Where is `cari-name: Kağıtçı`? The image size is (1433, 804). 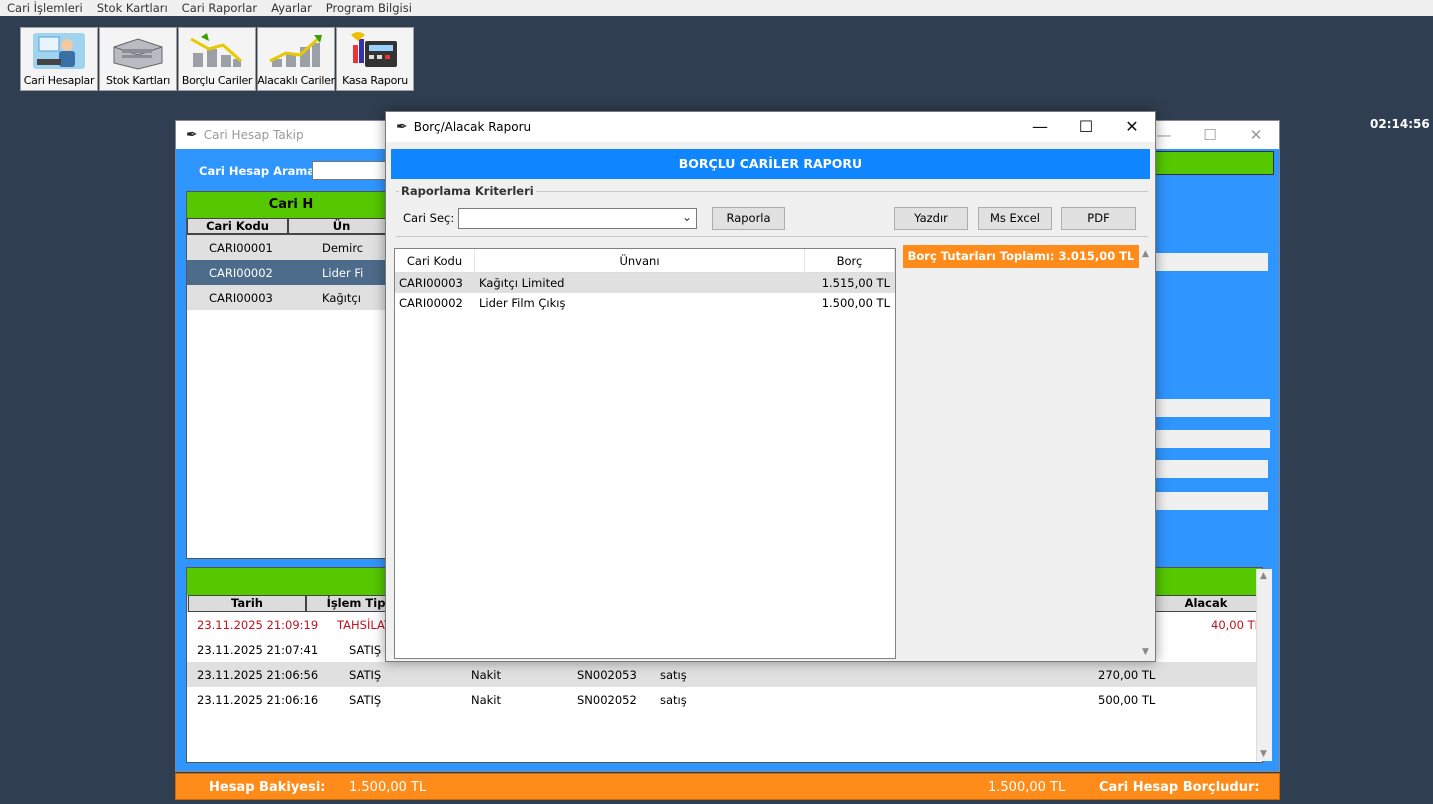 cari-name: Kağıtçı is located at coordinates (341, 297).